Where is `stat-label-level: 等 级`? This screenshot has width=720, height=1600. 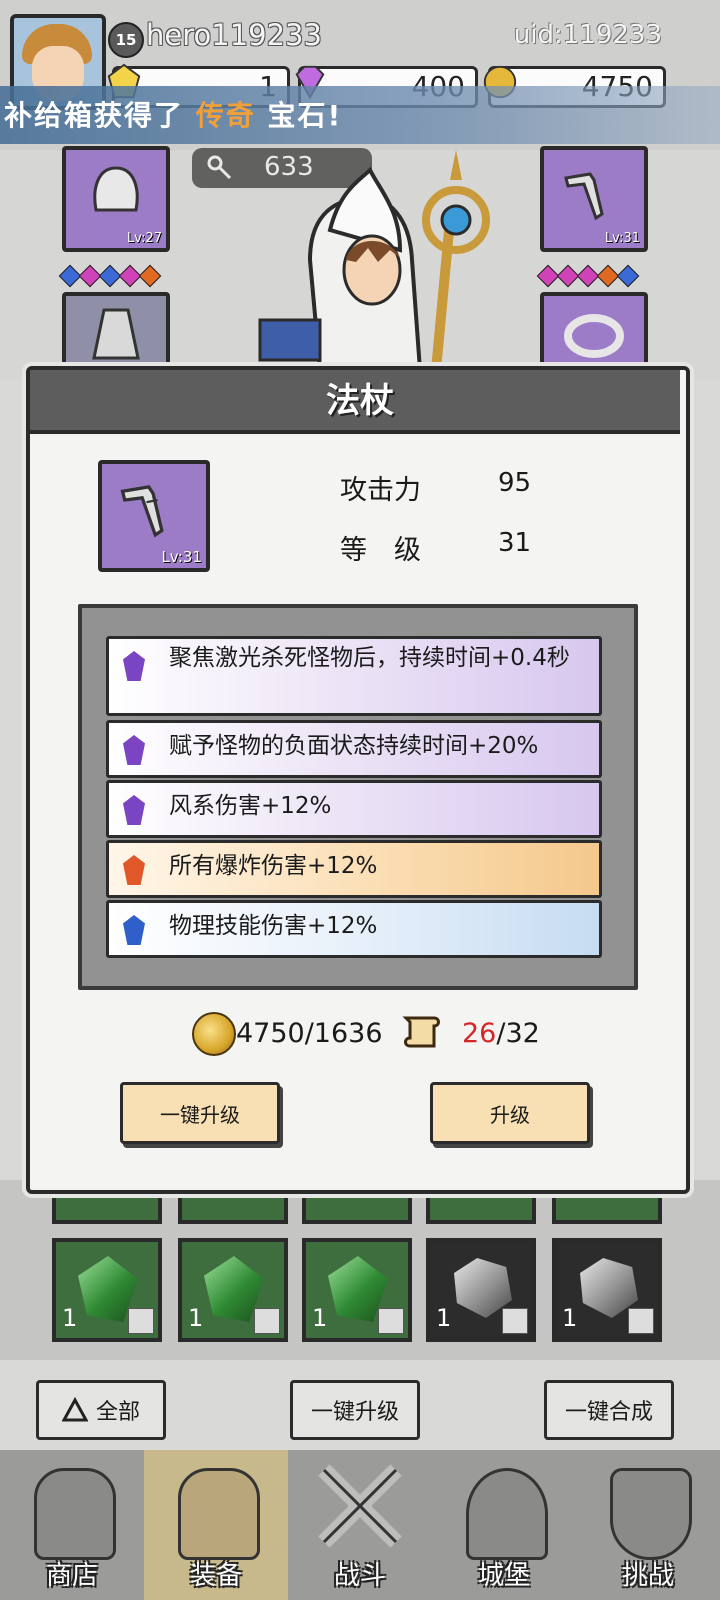
stat-label-level: 等 级 is located at coordinates (380, 550).